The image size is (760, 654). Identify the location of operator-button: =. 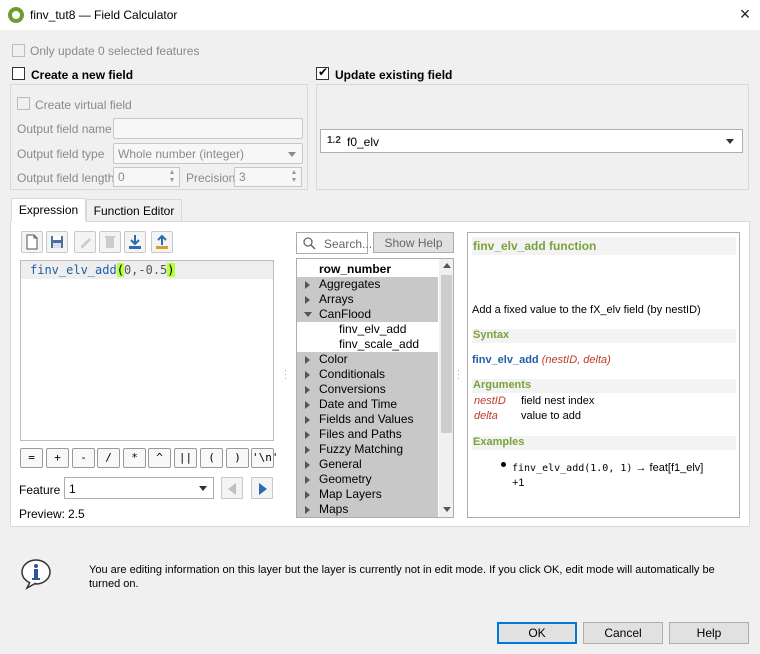
(31, 458).